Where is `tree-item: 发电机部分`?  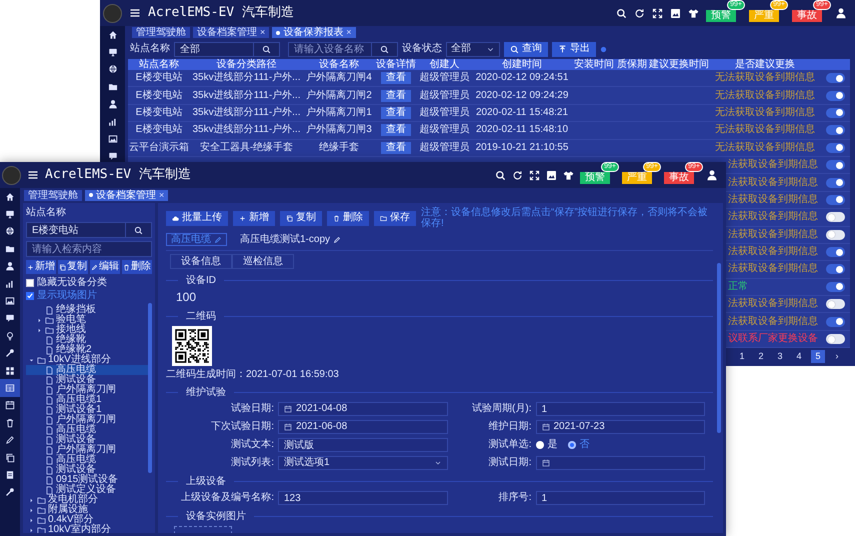
tree-item: 发电机部分 is located at coordinates (89, 500).